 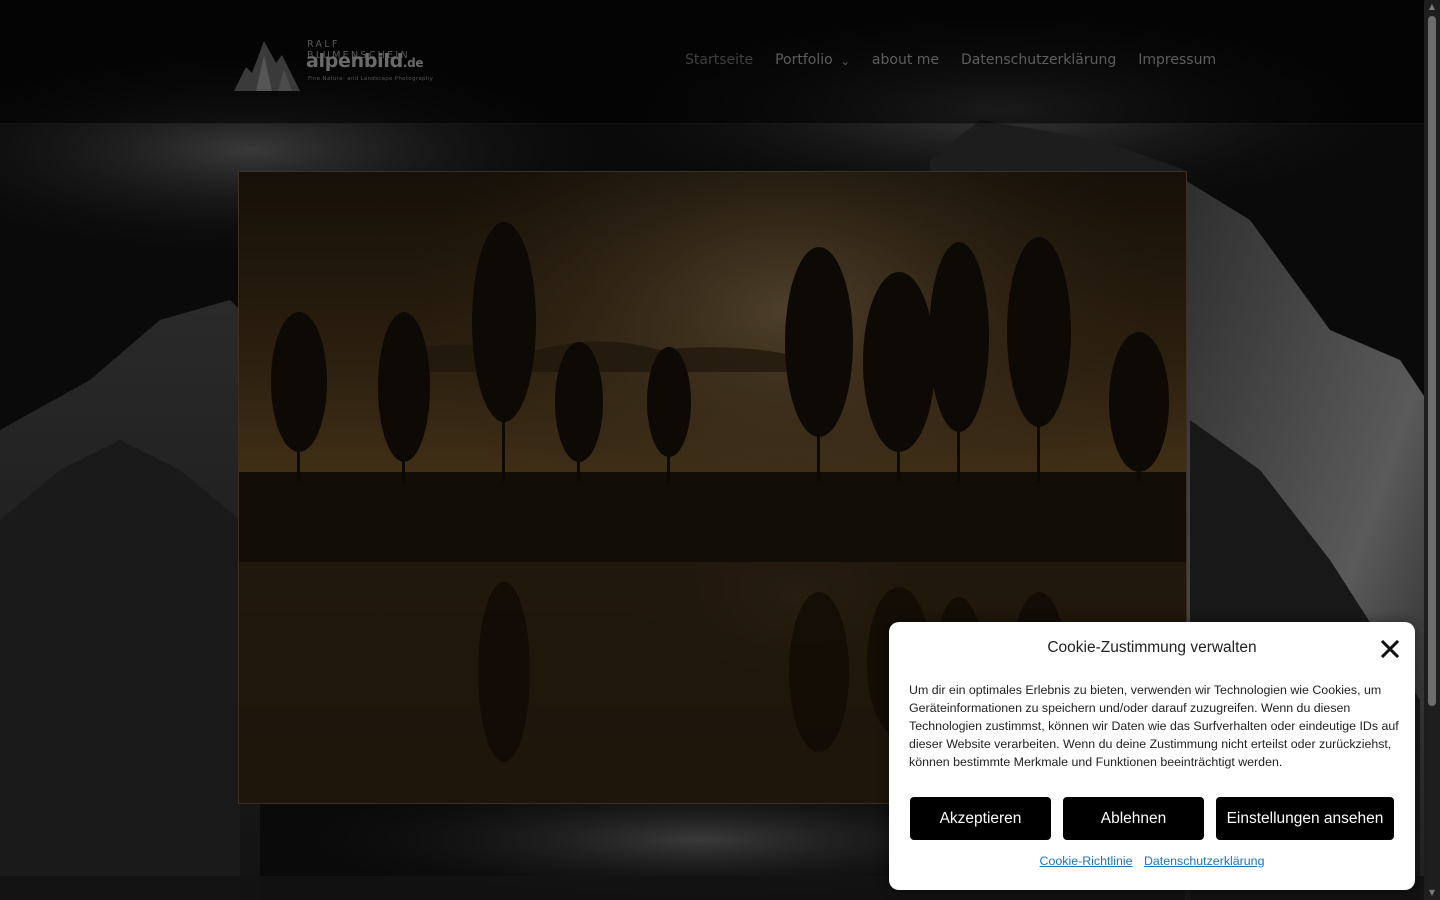 I want to click on nav-item-portfolio-label: Portfolio, so click(x=804, y=60).